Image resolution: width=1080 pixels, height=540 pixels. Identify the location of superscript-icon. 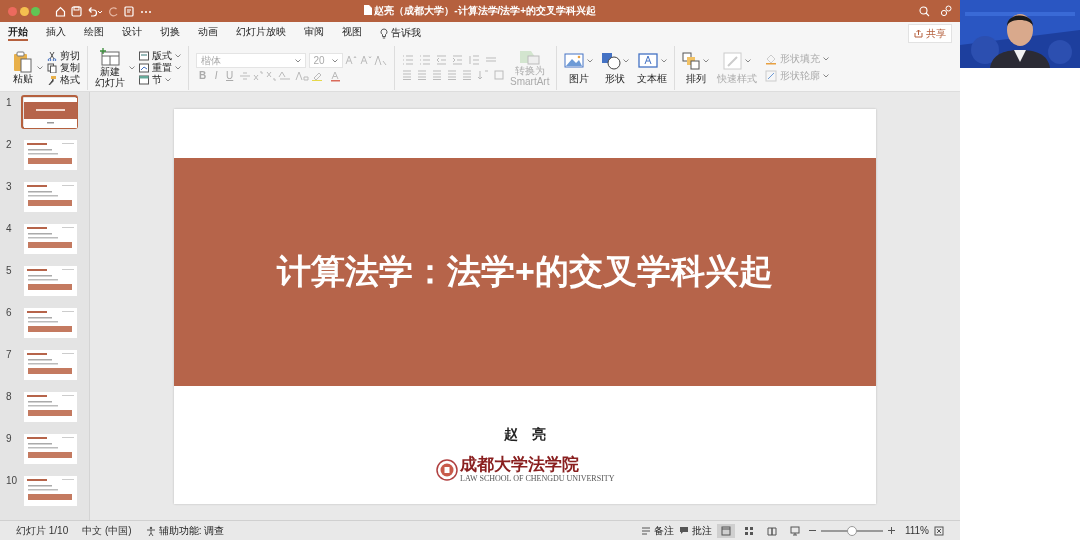
(258, 76).